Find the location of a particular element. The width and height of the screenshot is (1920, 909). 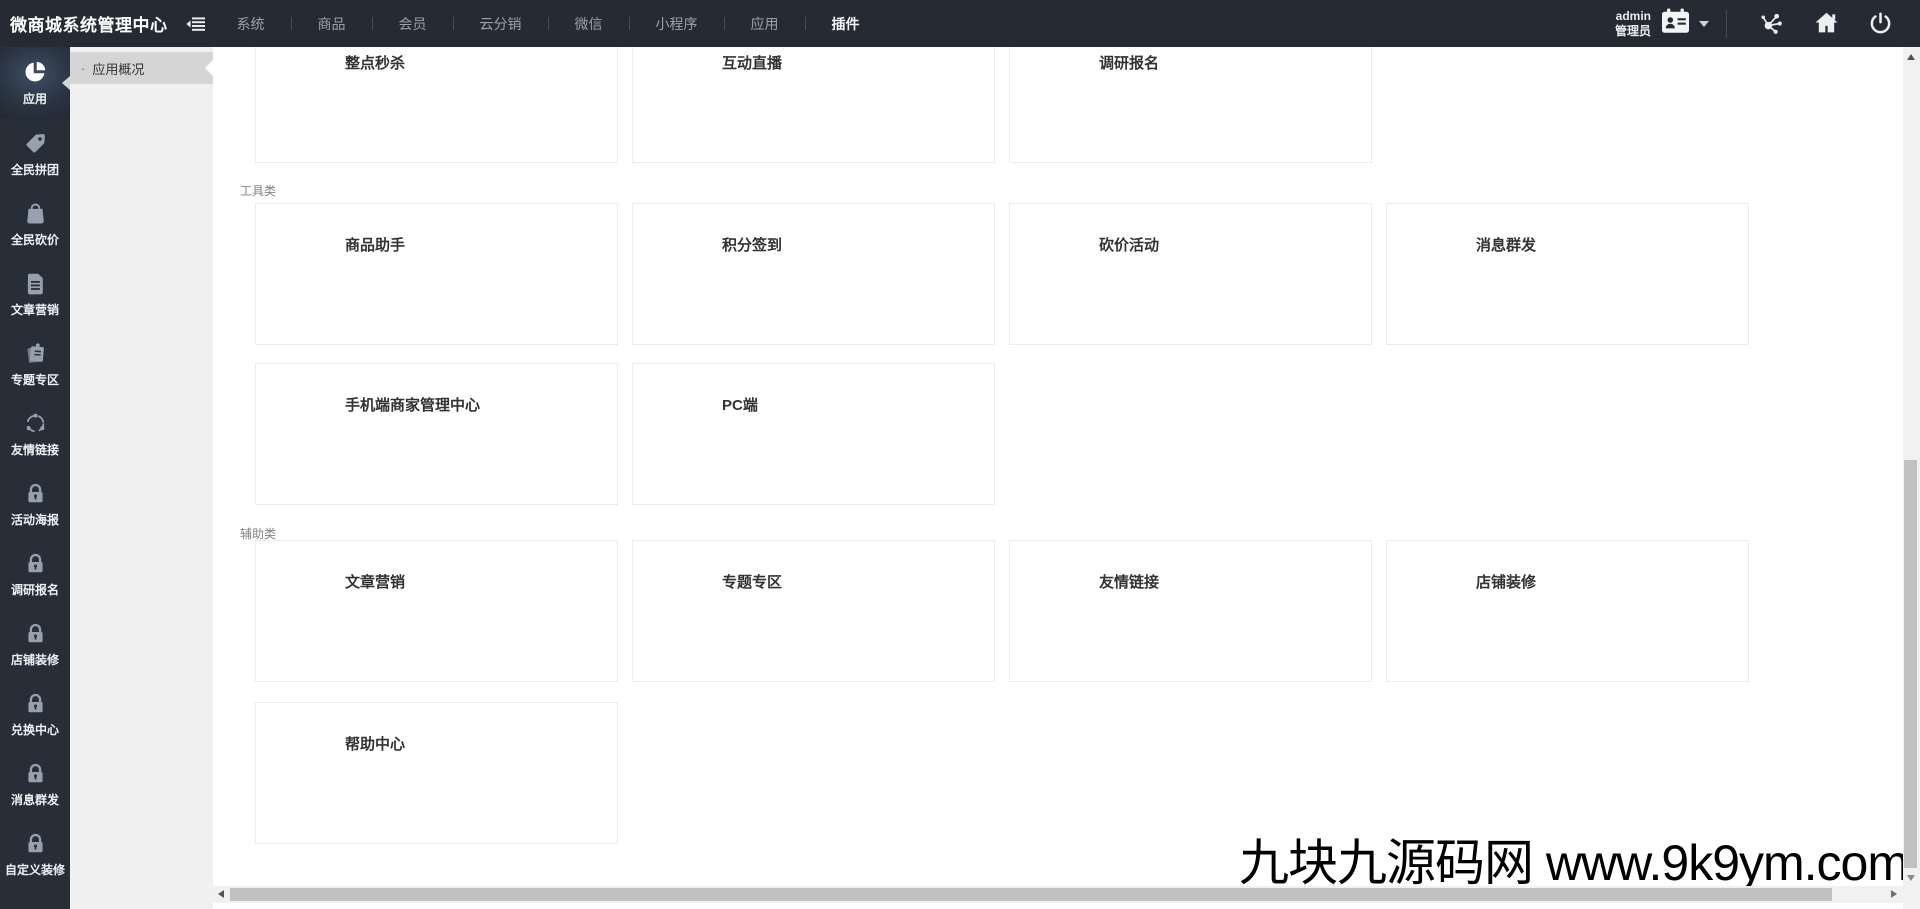

user-role: 管理员 is located at coordinates (1632, 30).